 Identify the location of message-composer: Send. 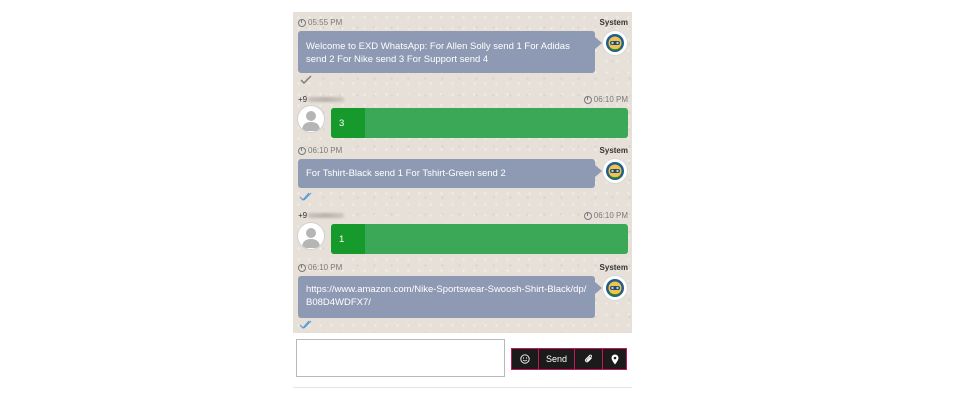
(462, 360).